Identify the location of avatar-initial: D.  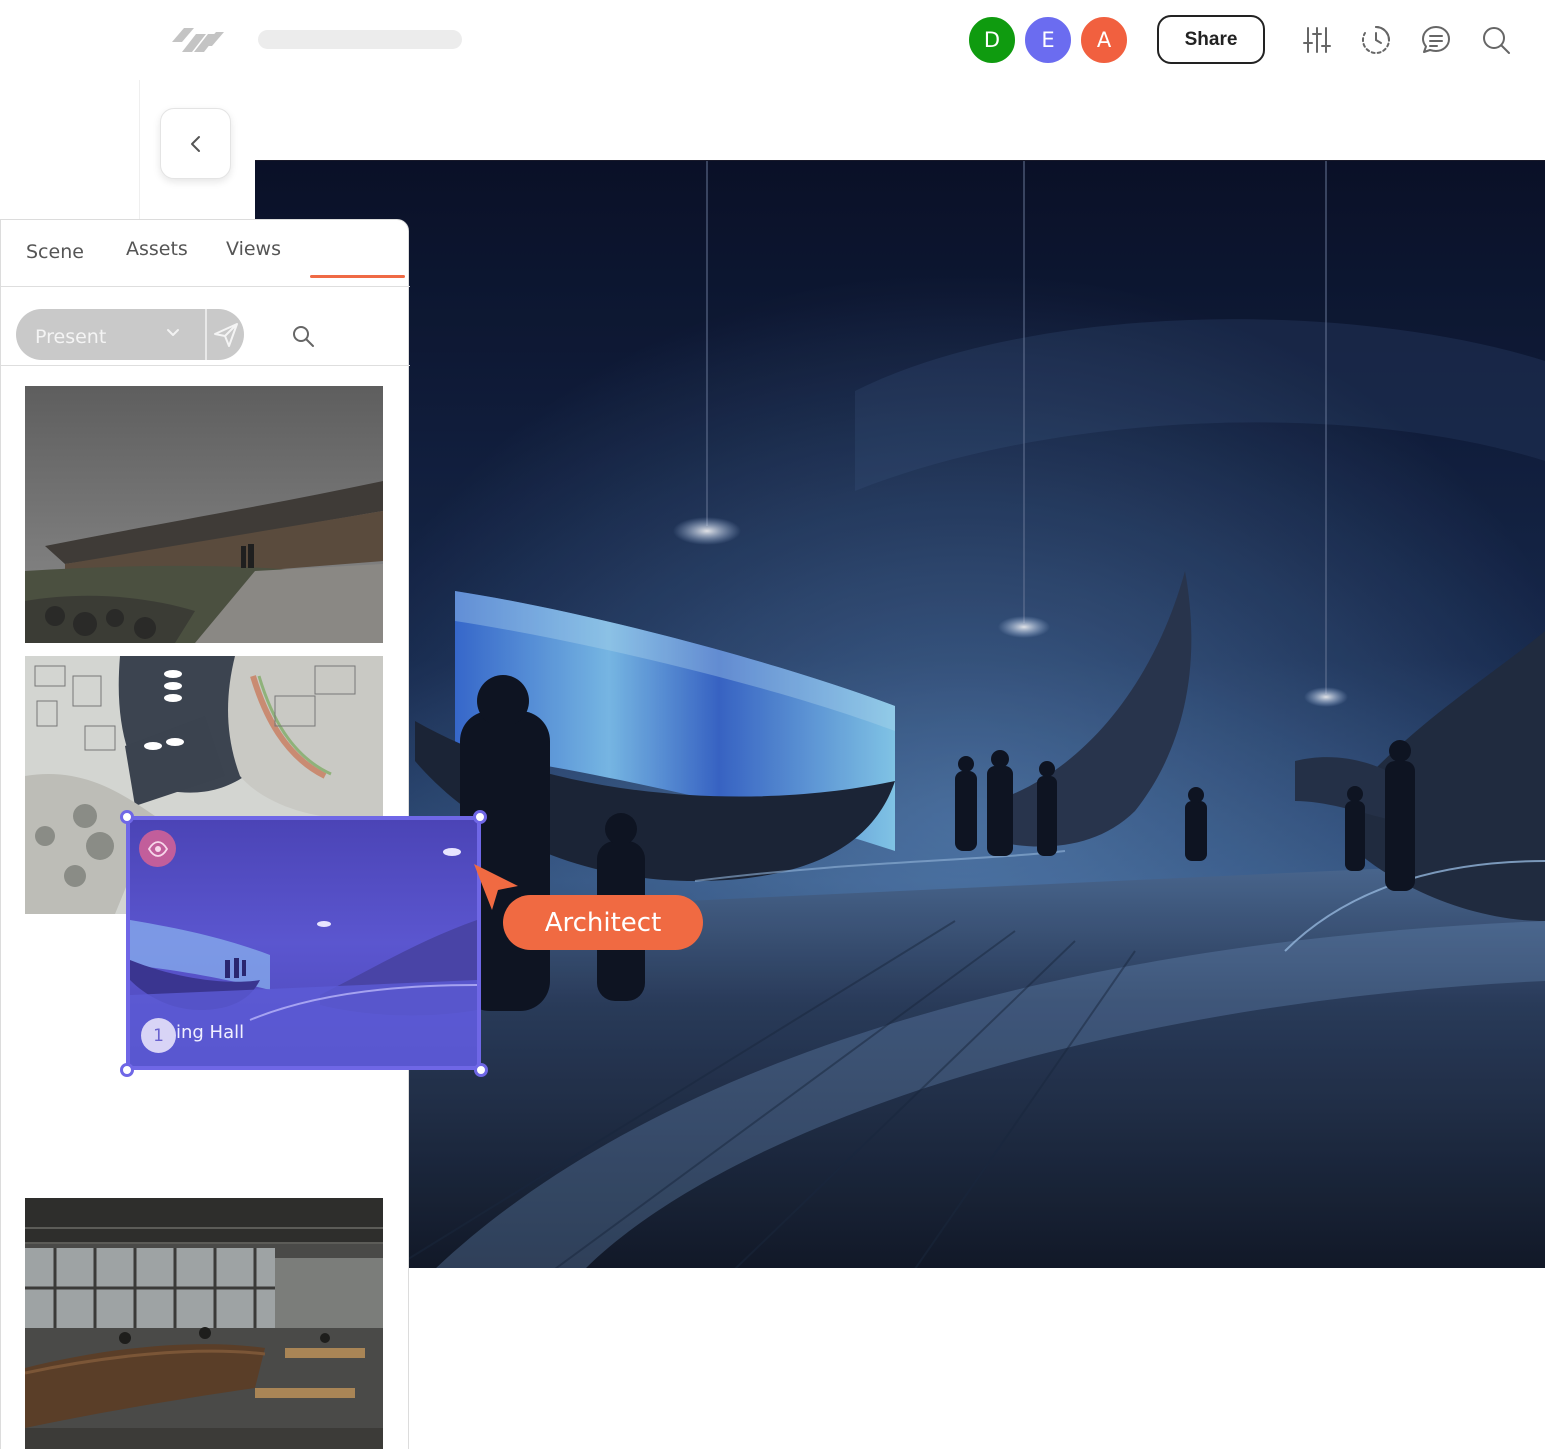
(992, 40).